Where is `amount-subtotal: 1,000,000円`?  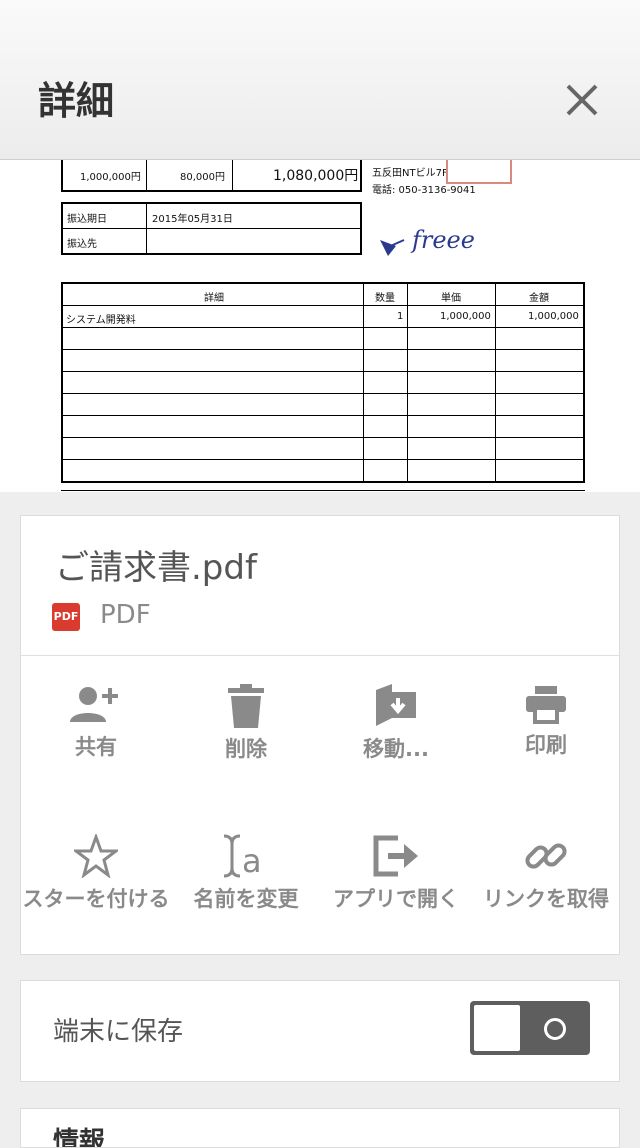 amount-subtotal: 1,000,000円 is located at coordinates (110, 177).